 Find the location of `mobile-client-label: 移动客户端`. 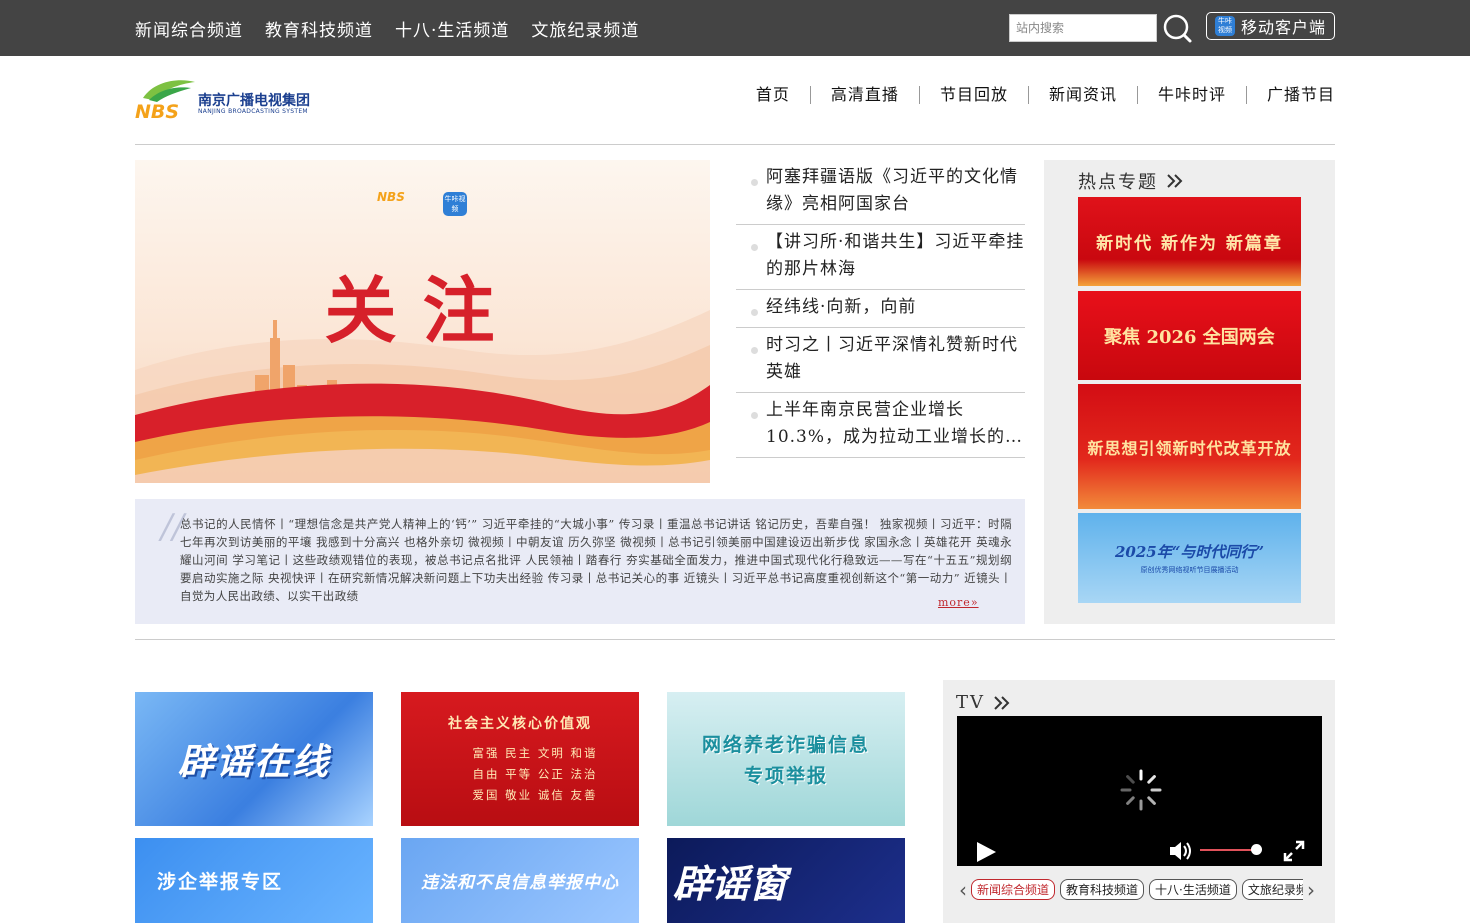

mobile-client-label: 移动客户端 is located at coordinates (1284, 27).